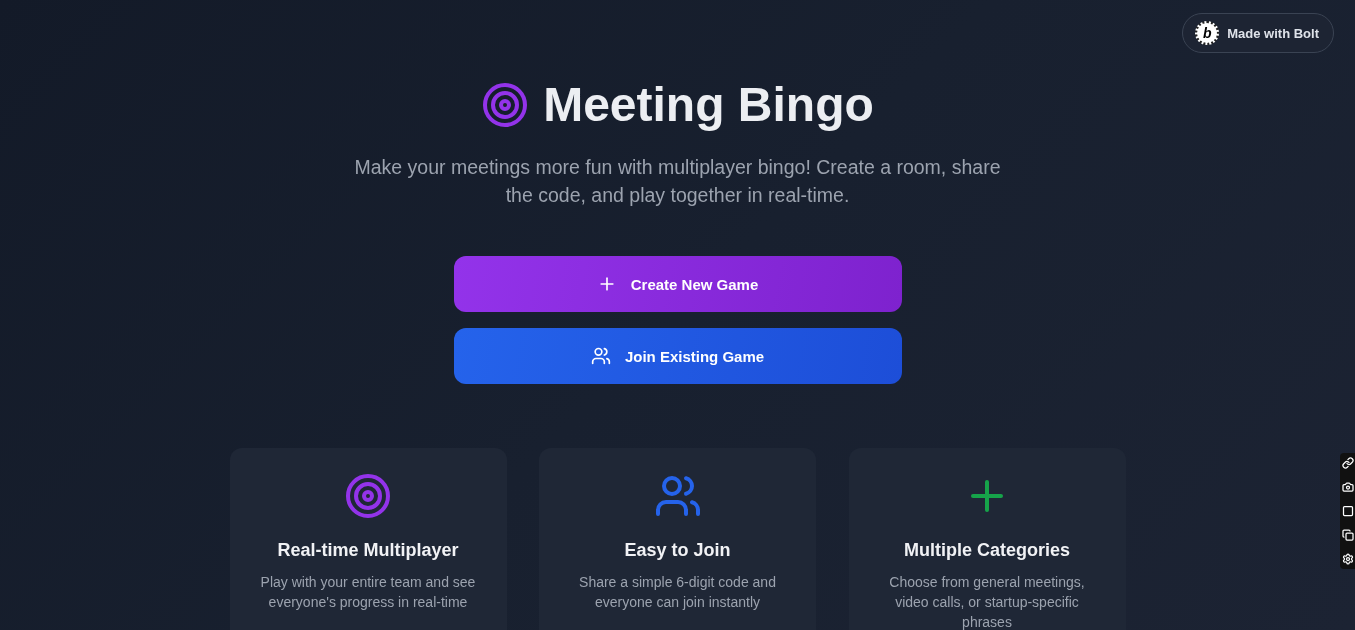  I want to click on feature-title: Multiple Categories, so click(987, 550).